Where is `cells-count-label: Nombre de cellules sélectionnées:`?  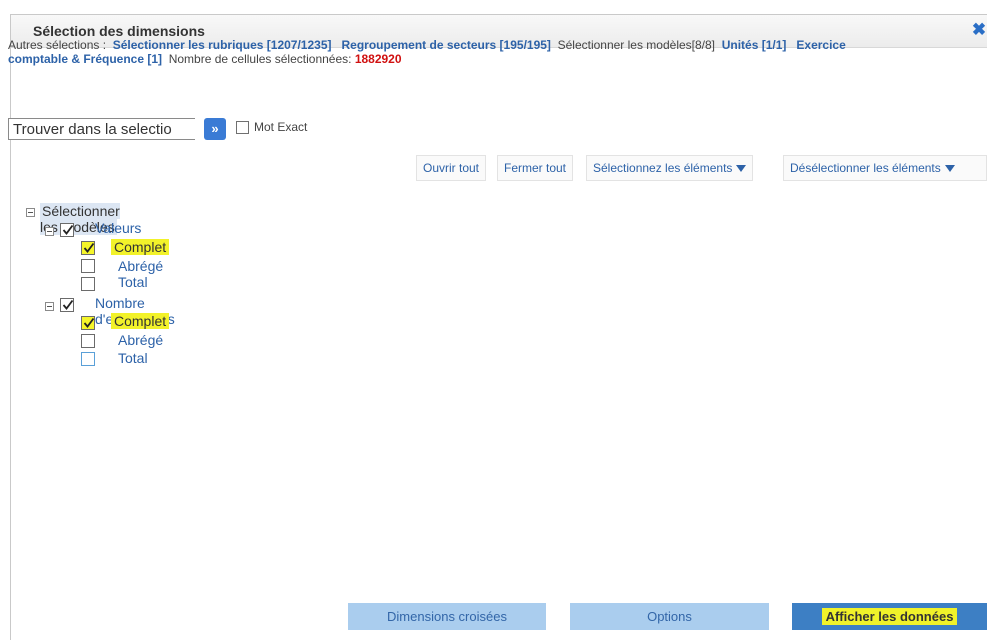
cells-count-label: Nombre de cellules sélectionnées: is located at coordinates (260, 59).